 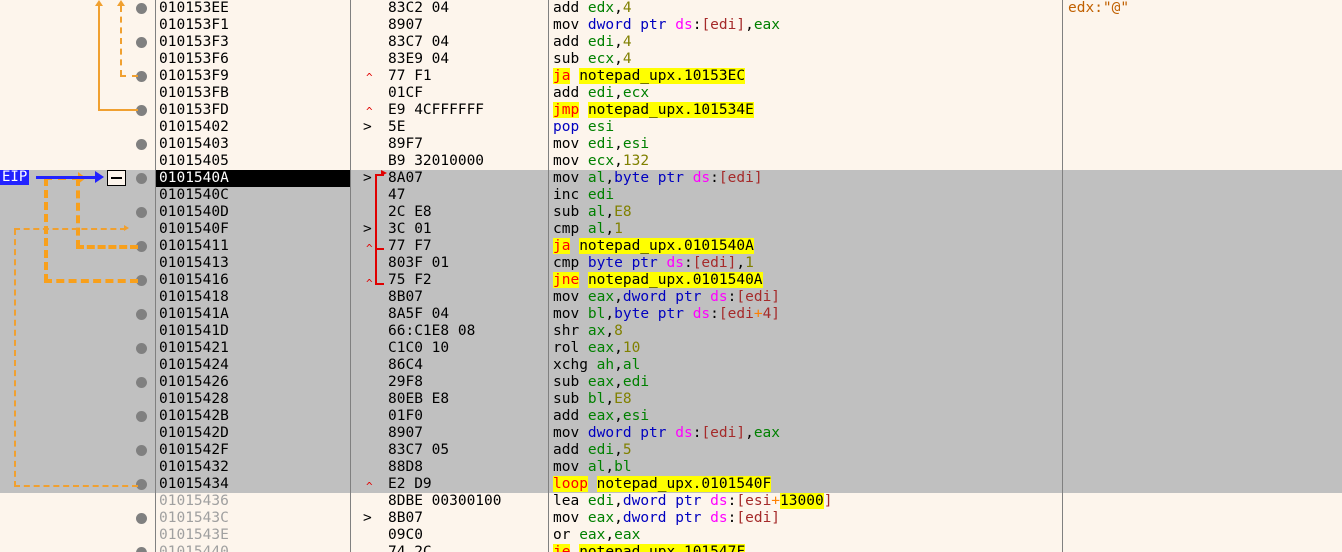 I want to click on table-row: 01015421 C1C0 10 rol eax,10, so click(x=671, y=348).